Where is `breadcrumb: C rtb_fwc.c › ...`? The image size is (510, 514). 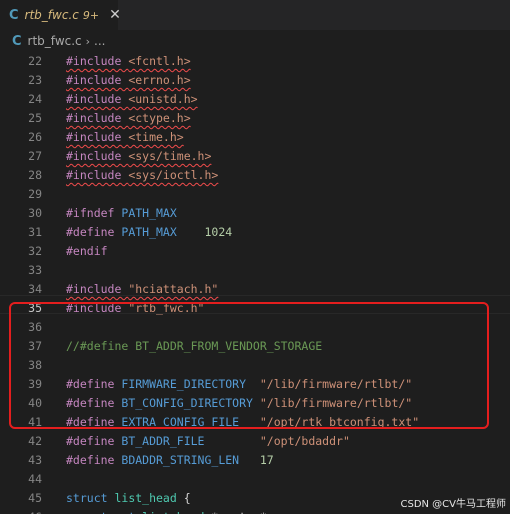 breadcrumb: C rtb_fwc.c › ... is located at coordinates (255, 41).